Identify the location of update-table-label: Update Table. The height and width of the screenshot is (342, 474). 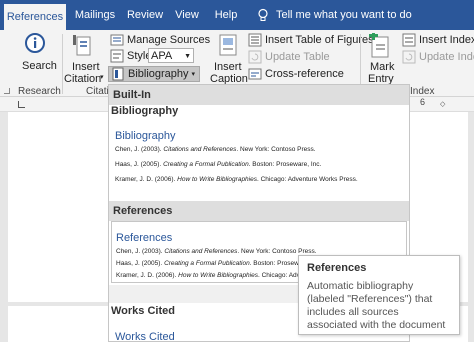
(297, 57).